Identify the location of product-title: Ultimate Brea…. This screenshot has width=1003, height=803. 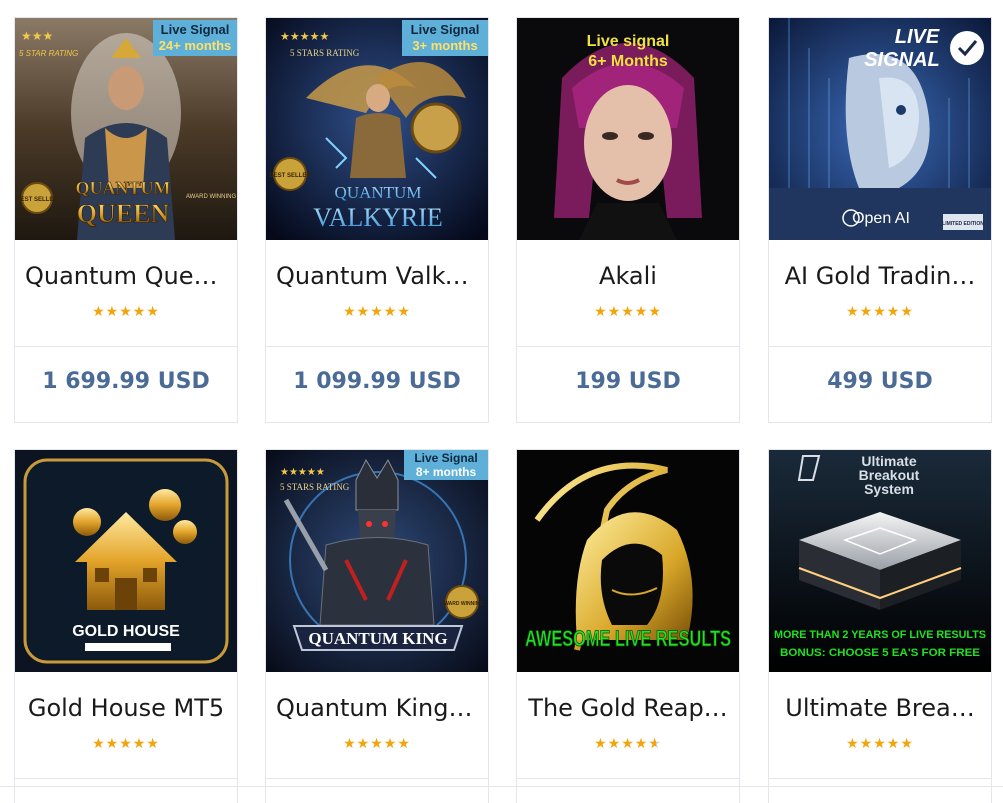
(880, 708).